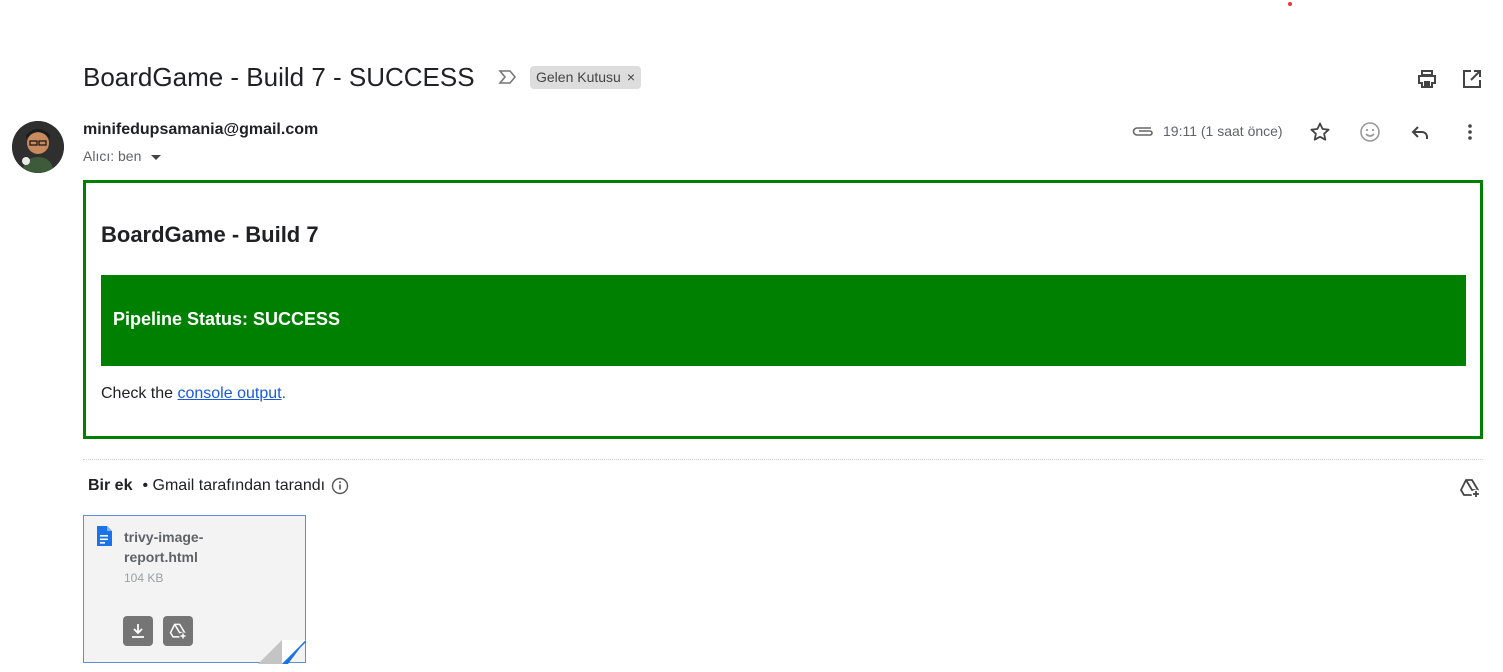 The image size is (1503, 672). Describe the element at coordinates (631, 77) in the screenshot. I see `remove-label-button: ×` at that location.